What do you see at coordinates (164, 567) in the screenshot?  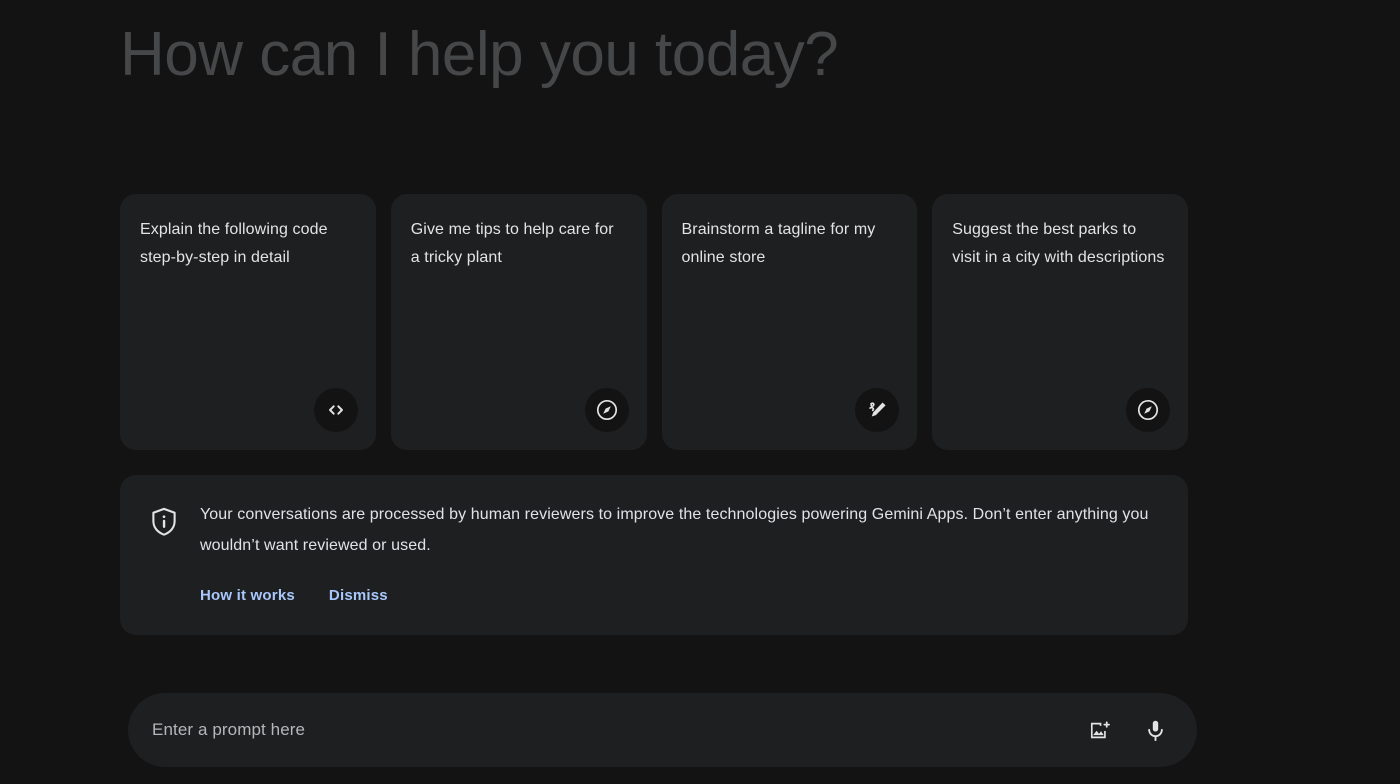 I see `privacy-shield-info-icon` at bounding box center [164, 567].